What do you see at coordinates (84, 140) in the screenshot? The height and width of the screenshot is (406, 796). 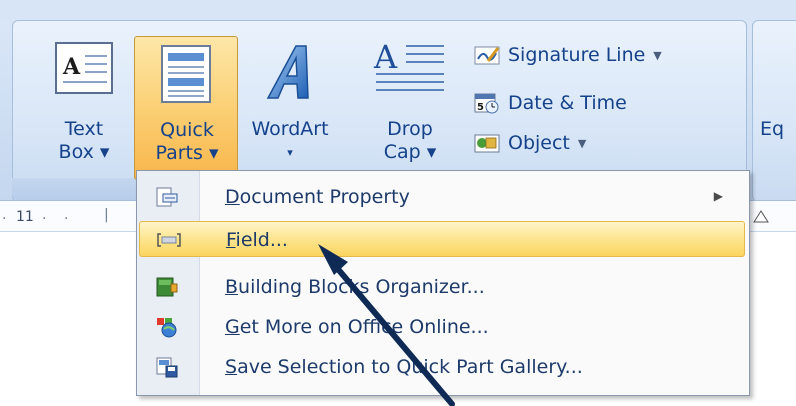 I see `text-box-label: Text Box ▾` at bounding box center [84, 140].